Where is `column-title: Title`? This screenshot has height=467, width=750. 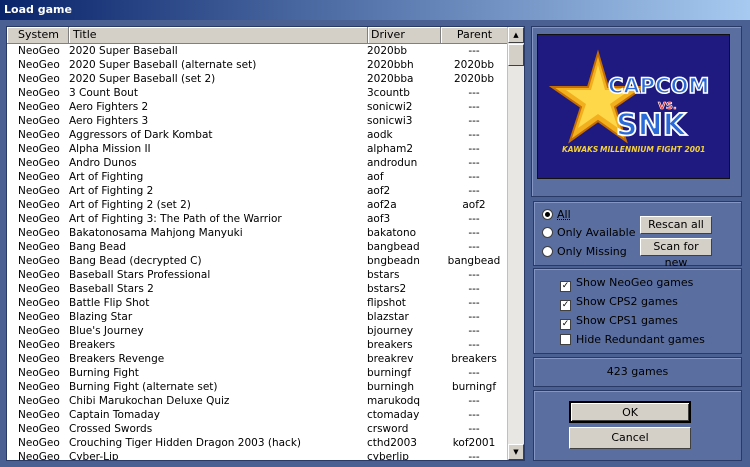 column-title: Title is located at coordinates (218, 35).